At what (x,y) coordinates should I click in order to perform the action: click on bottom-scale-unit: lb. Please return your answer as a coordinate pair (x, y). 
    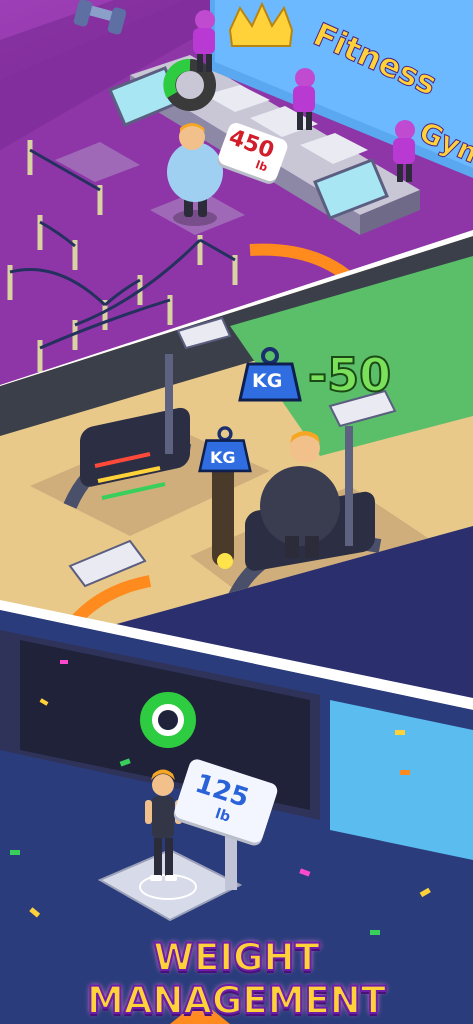
    Looking at the image, I should click on (223, 815).